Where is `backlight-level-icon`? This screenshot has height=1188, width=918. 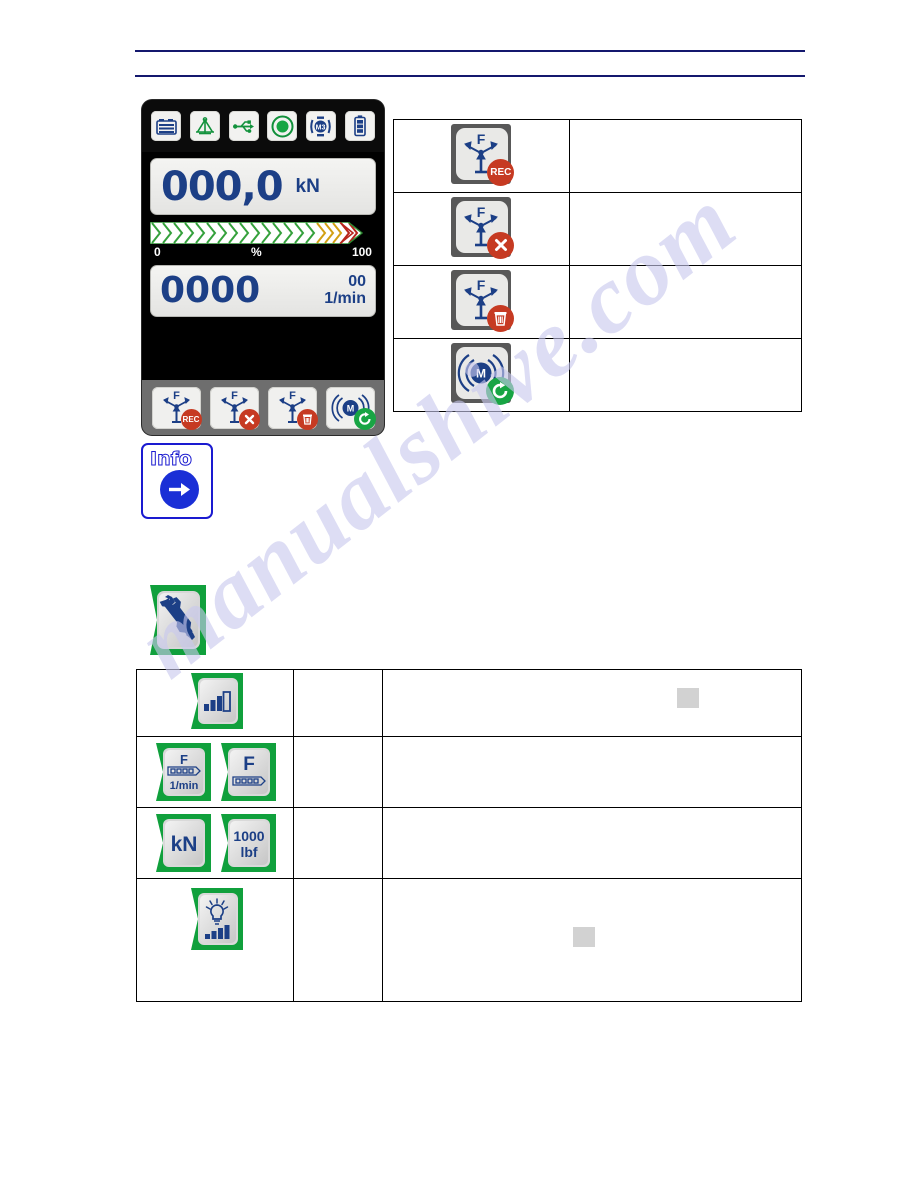 backlight-level-icon is located at coordinates (215, 919).